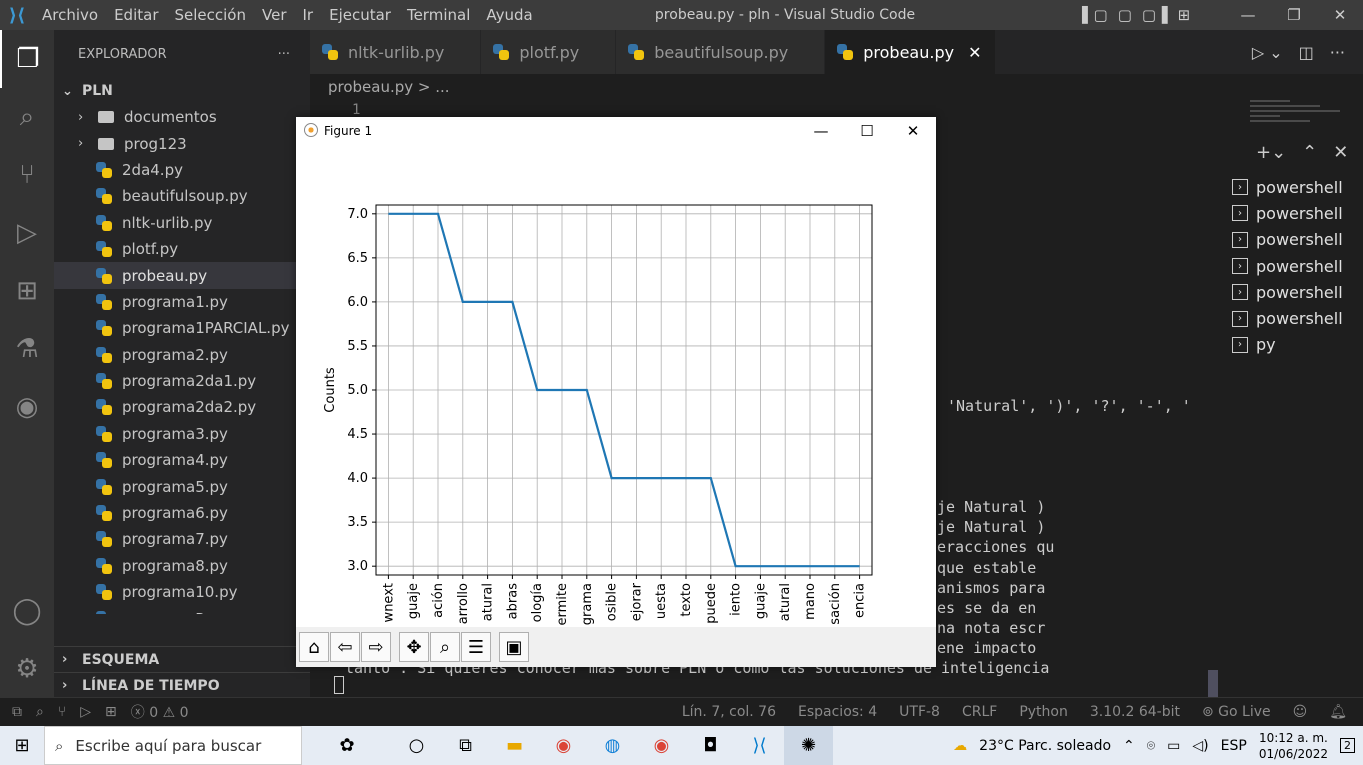  I want to click on cursor-position: Lín. 7, col. 76, so click(729, 712).